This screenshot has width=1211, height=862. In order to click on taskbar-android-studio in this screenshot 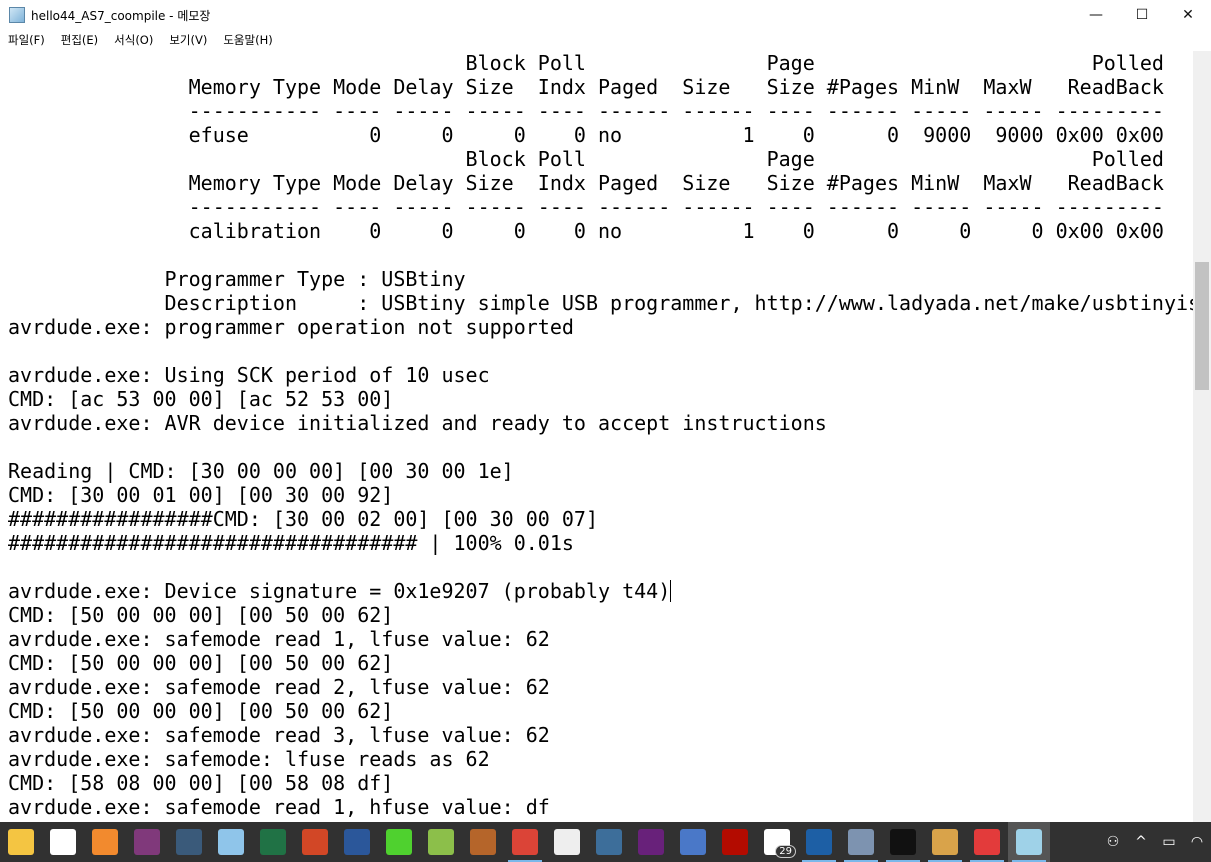, I will do `click(441, 842)`.